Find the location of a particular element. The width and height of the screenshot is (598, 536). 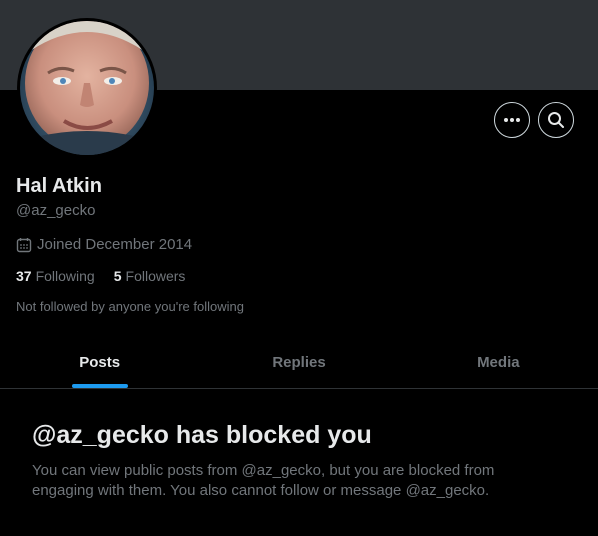

tab-media: Media is located at coordinates (498, 362).